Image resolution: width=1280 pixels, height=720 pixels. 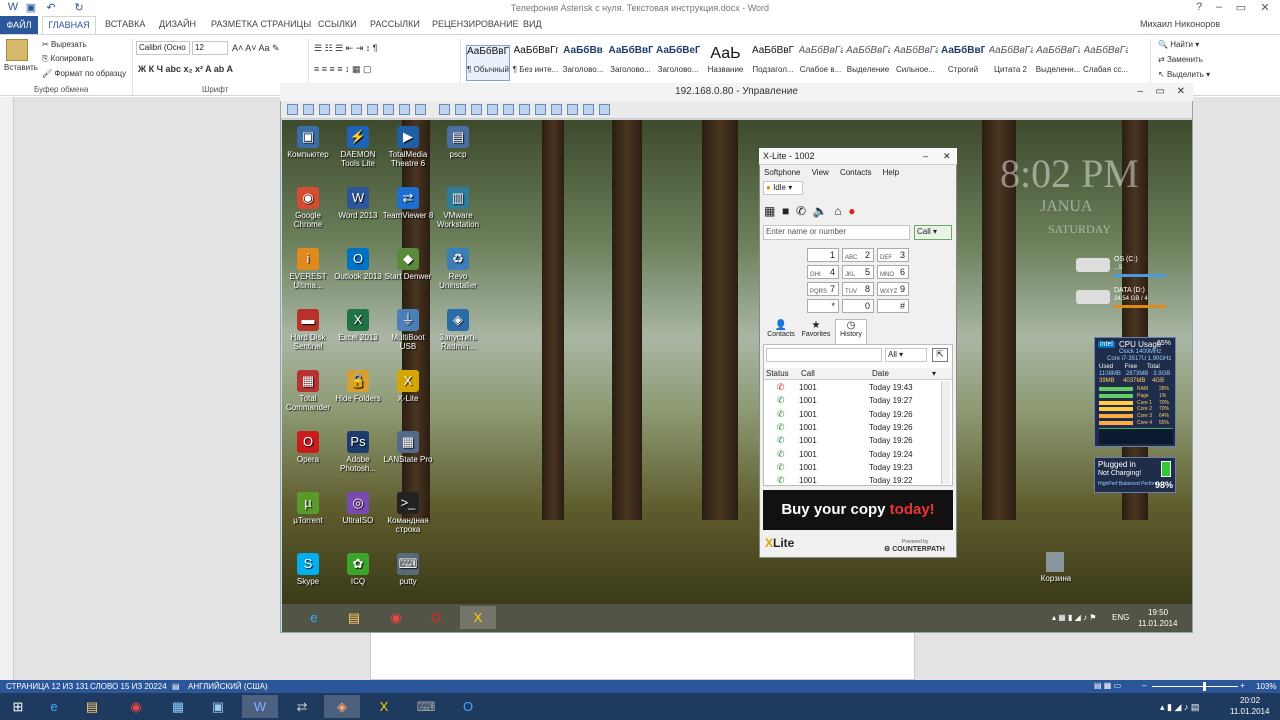 What do you see at coordinates (858, 255) in the screenshot?
I see `dialpad-key: ABC 2` at bounding box center [858, 255].